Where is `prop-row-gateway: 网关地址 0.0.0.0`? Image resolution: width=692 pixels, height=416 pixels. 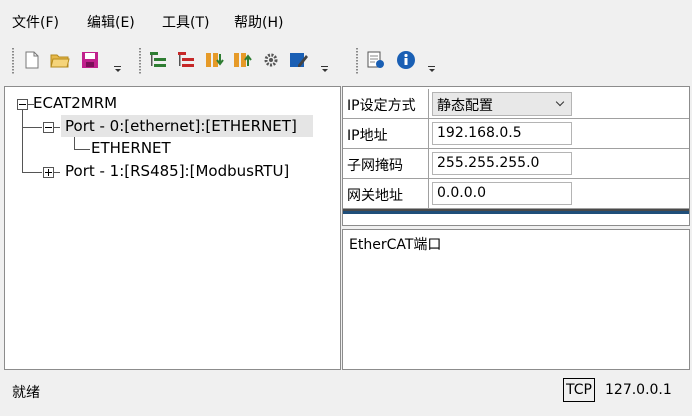
prop-row-gateway: 网关地址 0.0.0.0 is located at coordinates (516, 193).